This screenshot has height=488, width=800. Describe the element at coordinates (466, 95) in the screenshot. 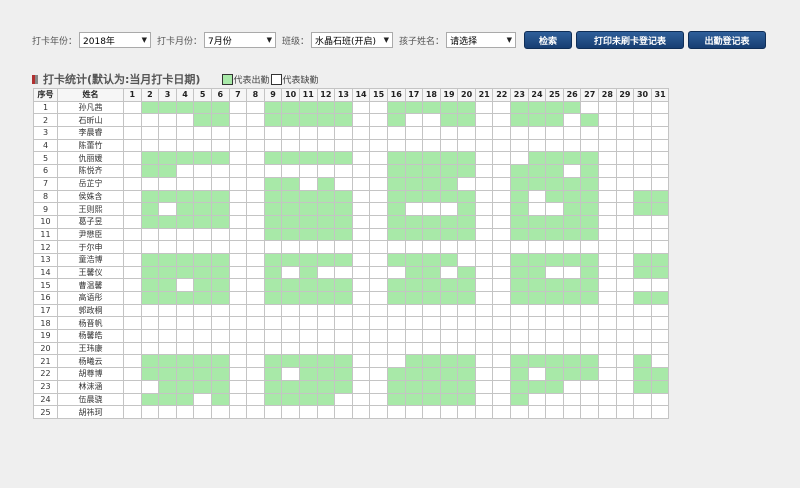

I see `day-header: 20` at that location.